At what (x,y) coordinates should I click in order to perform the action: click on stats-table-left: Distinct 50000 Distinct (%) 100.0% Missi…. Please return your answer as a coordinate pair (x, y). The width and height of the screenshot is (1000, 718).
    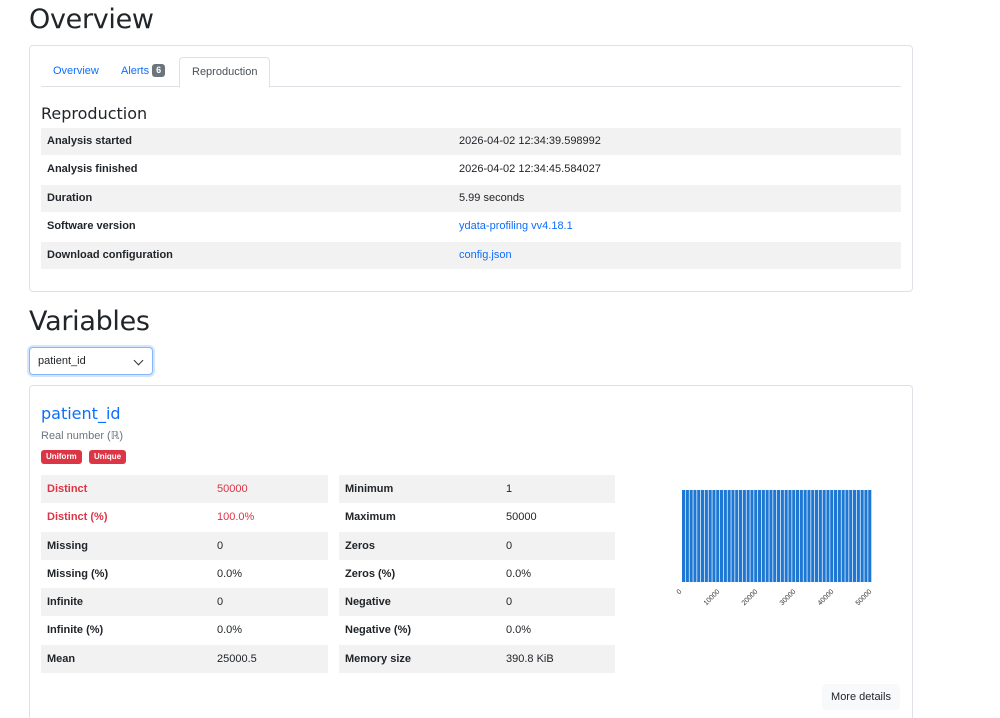
    Looking at the image, I should click on (184, 574).